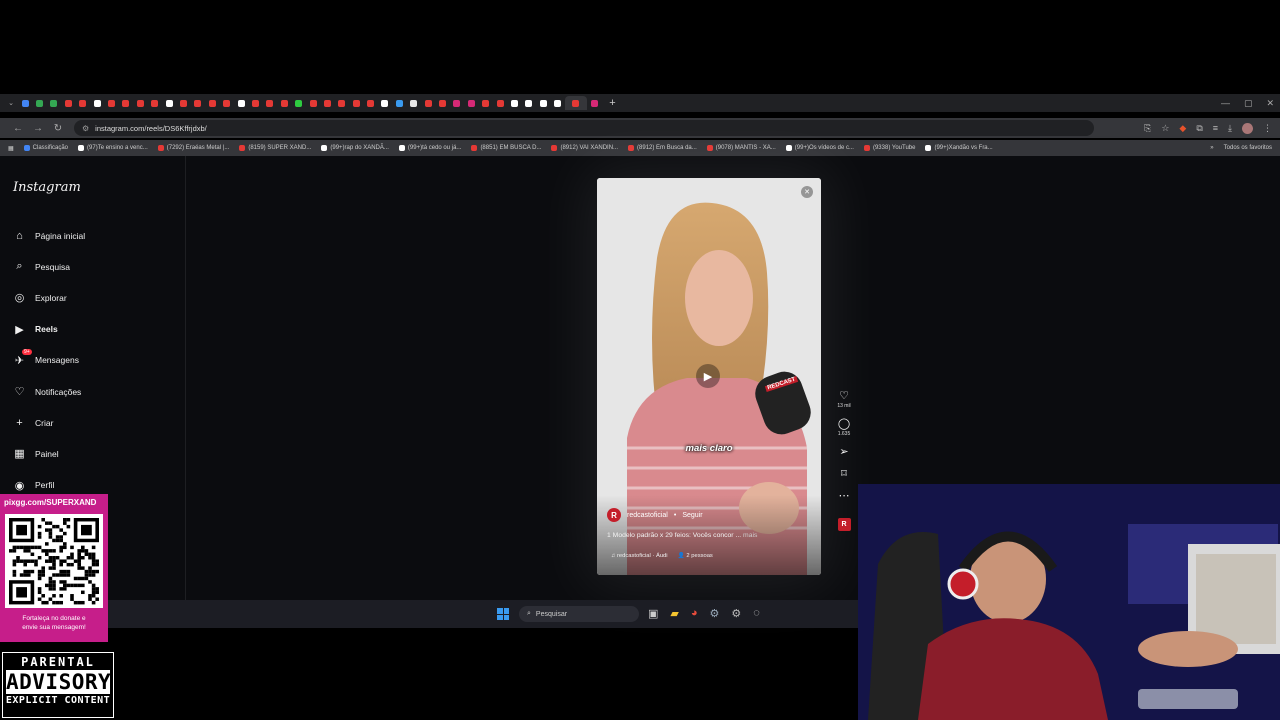 This screenshot has height=720, width=1280. I want to click on author-name: redcastoficial, so click(647, 515).